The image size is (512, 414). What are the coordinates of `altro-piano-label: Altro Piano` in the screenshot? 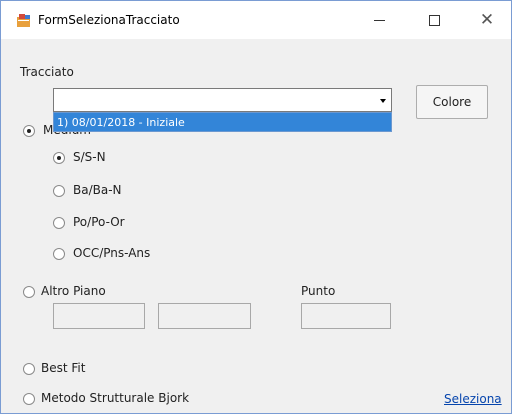 It's located at (73, 291).